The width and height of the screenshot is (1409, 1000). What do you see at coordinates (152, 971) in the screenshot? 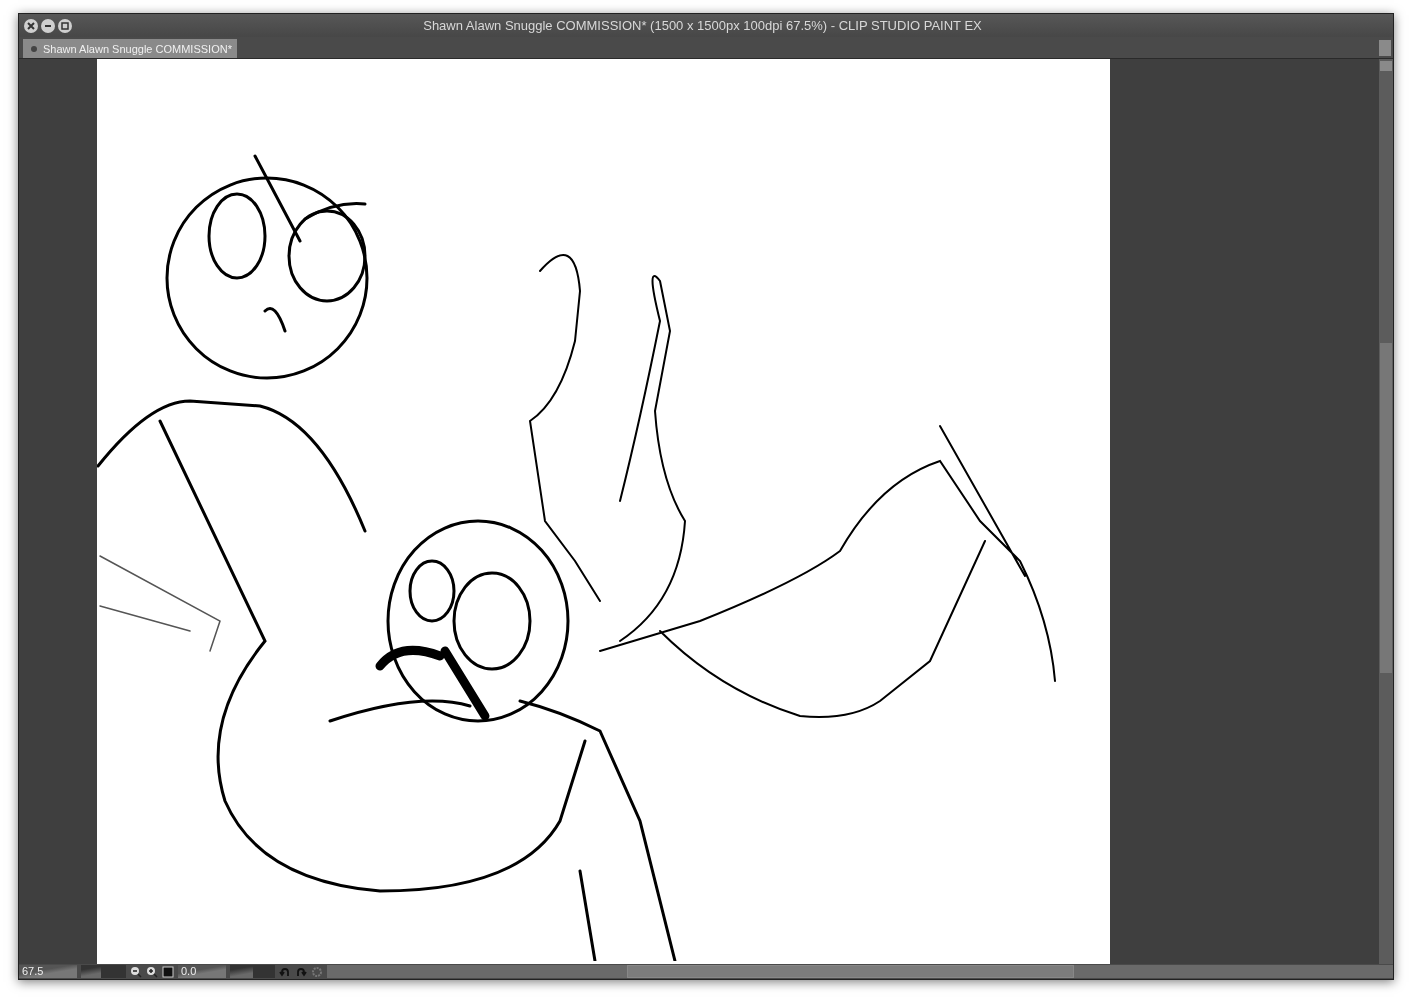
I see `zoom-in-icon` at bounding box center [152, 971].